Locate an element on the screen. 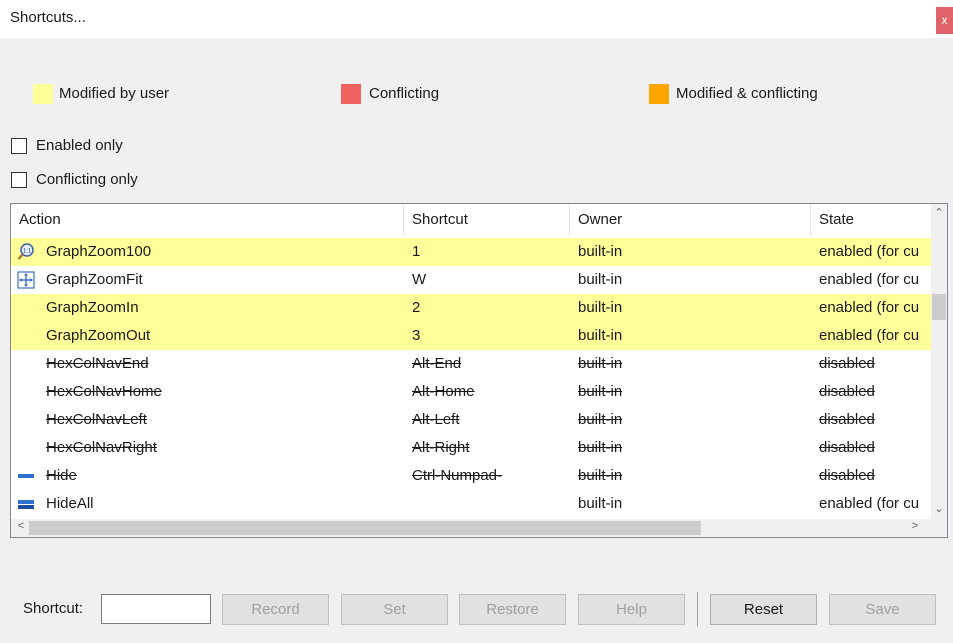 The height and width of the screenshot is (643, 953). column-header-state: State is located at coordinates (871, 220).